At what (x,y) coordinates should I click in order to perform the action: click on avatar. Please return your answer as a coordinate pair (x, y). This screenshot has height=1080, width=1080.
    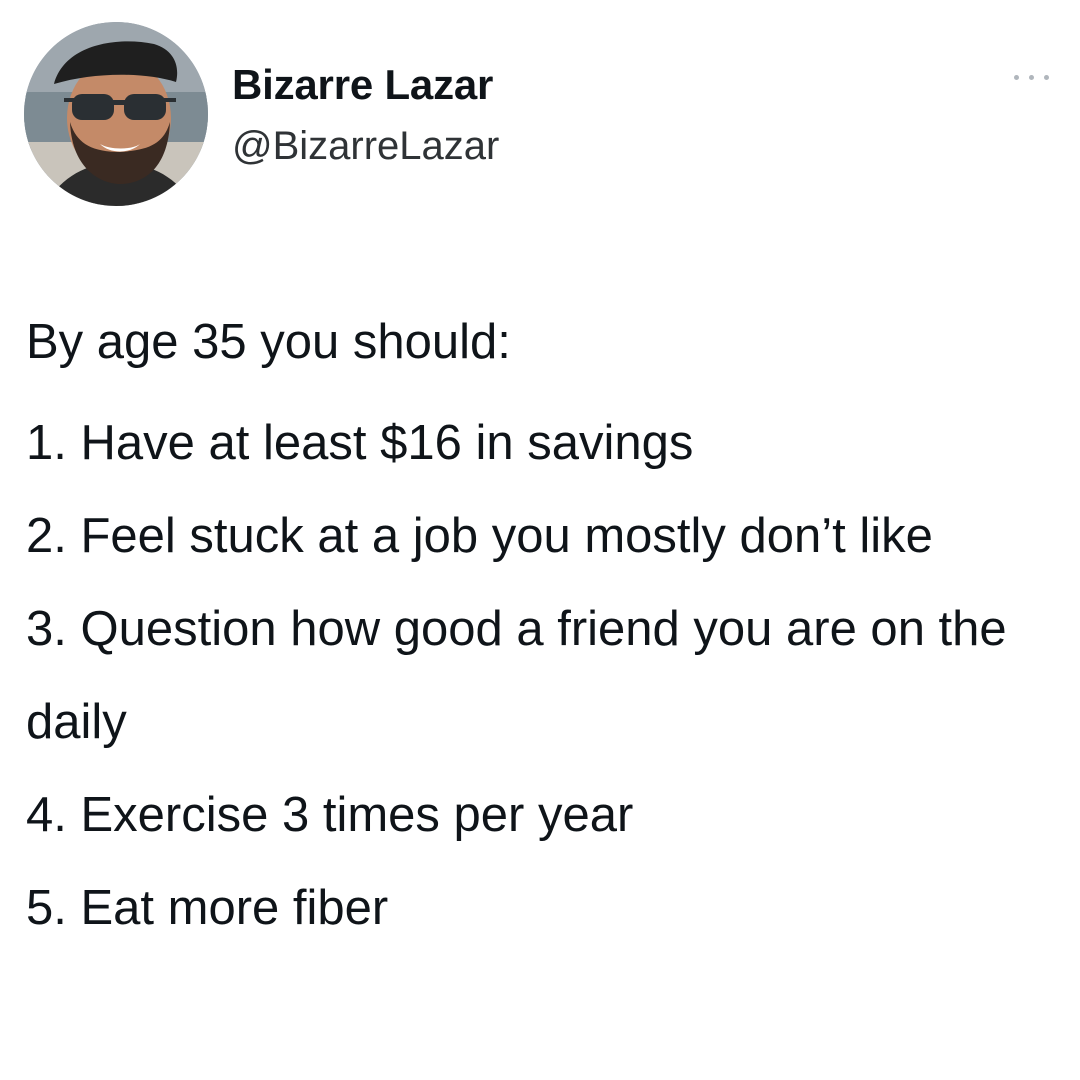
    Looking at the image, I should click on (116, 114).